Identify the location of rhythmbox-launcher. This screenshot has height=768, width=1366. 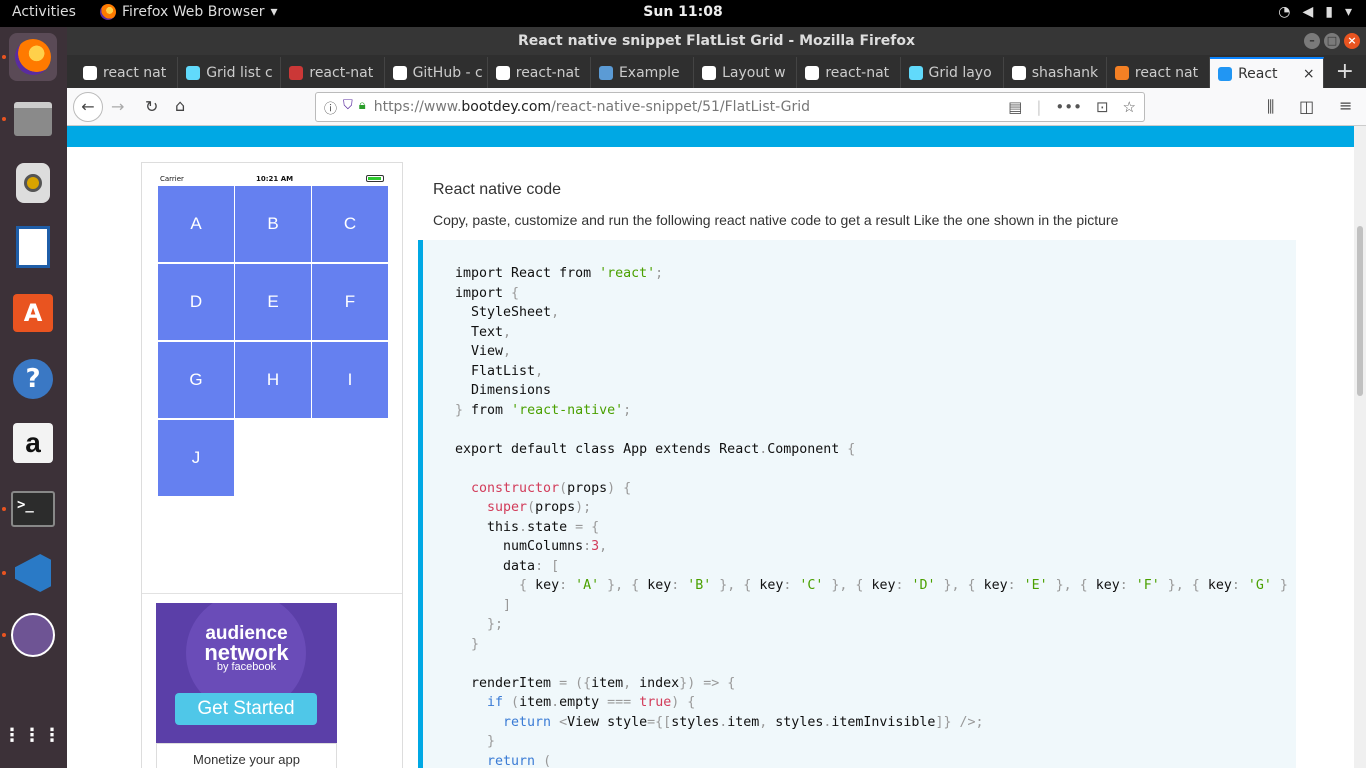
(33, 183).